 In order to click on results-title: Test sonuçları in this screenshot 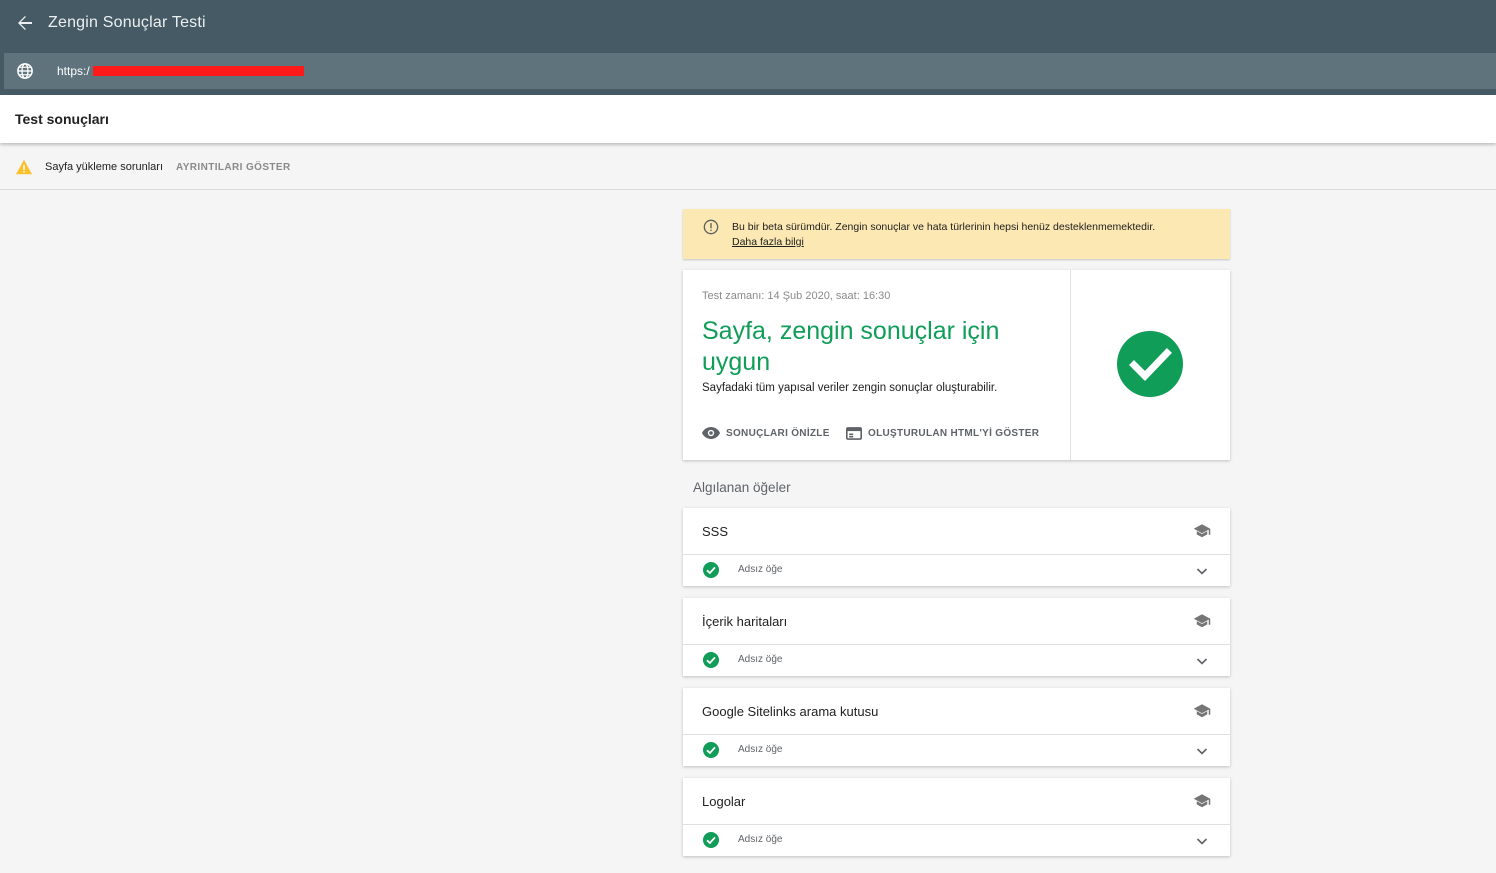, I will do `click(62, 119)`.